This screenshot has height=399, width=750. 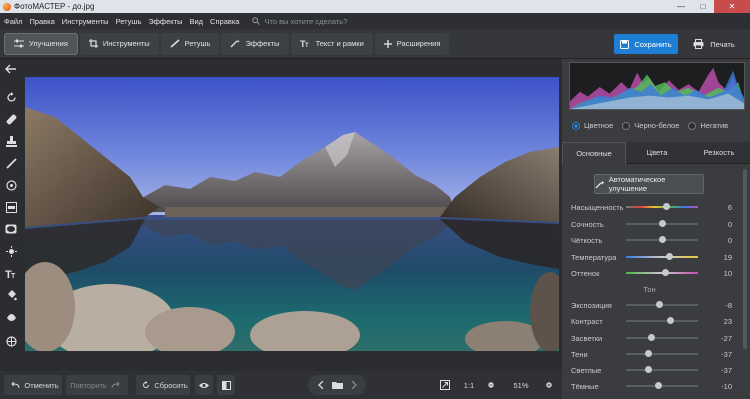 I want to click on floppy-disk-icon, so click(x=625, y=44).